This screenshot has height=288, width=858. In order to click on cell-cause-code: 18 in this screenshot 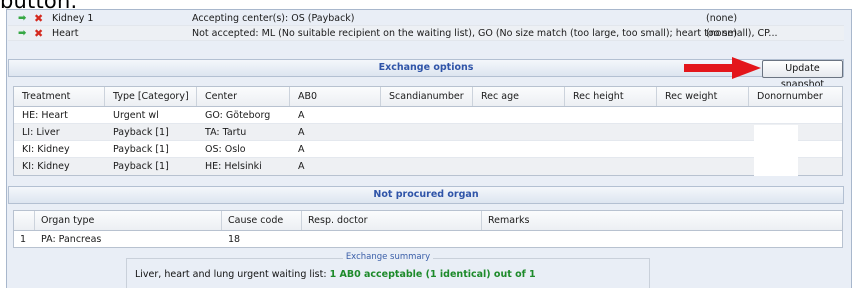, I will do `click(234, 239)`.